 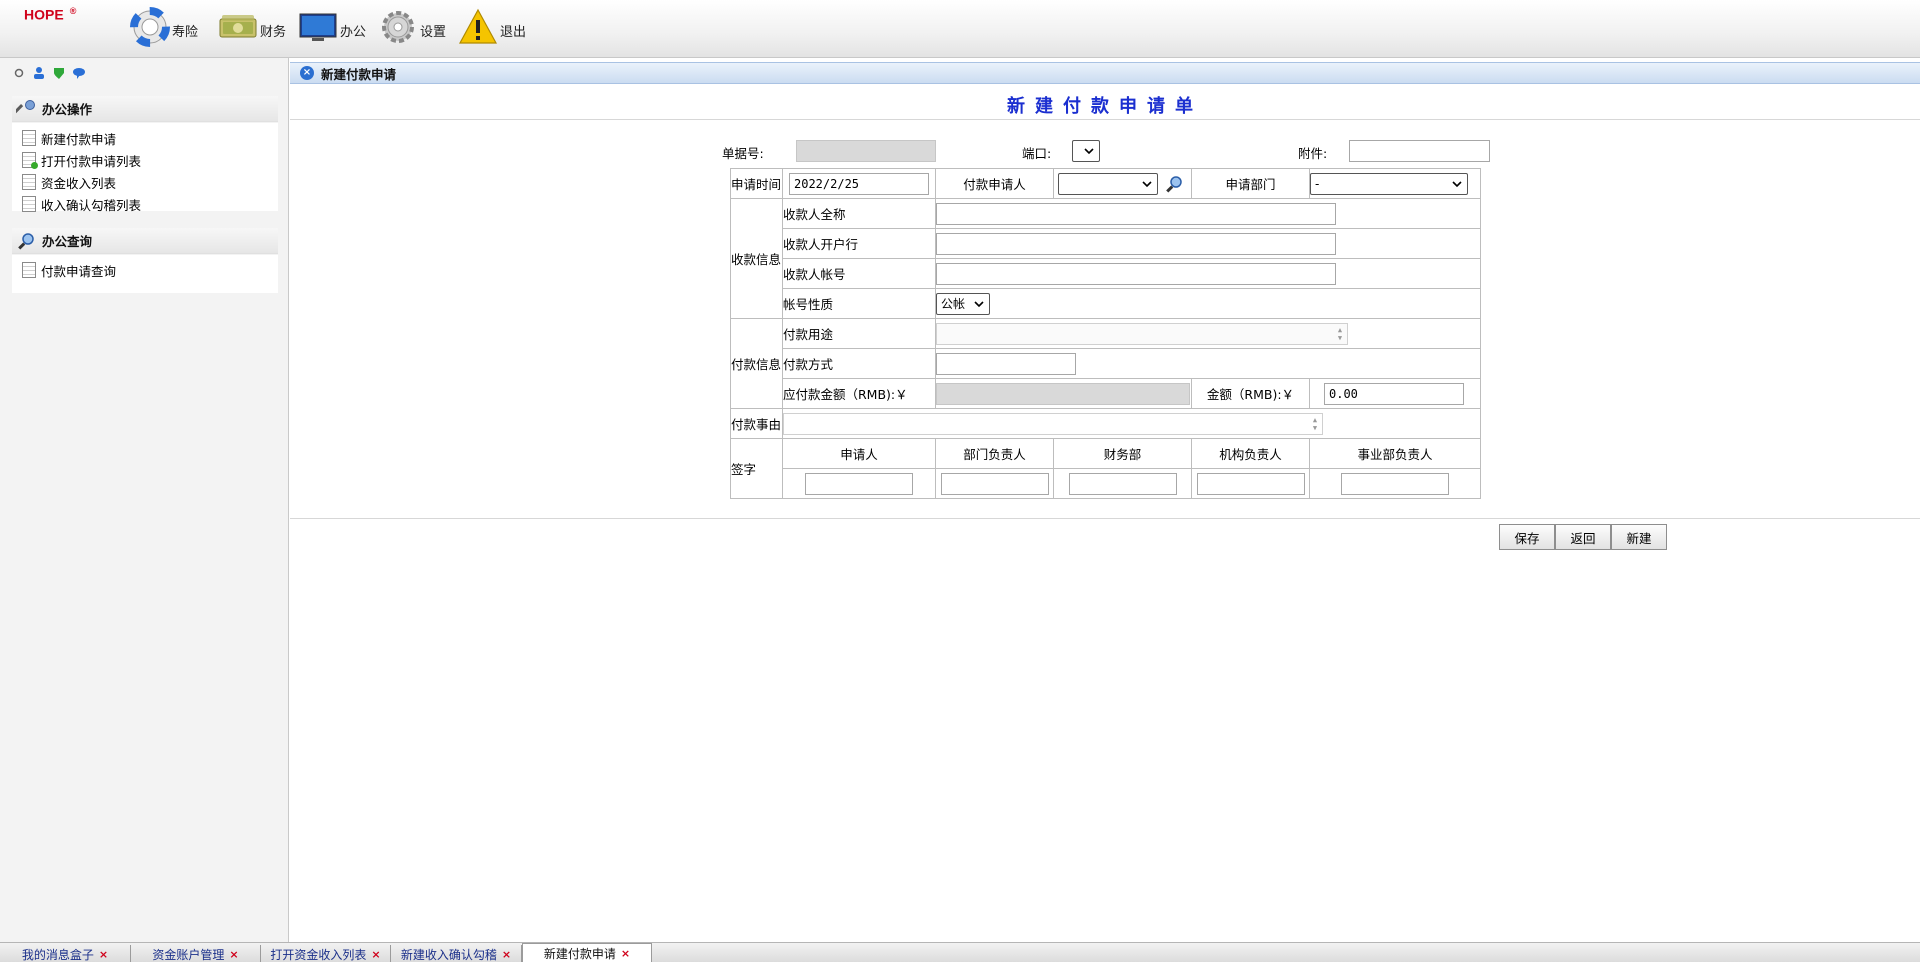 What do you see at coordinates (30, 160) in the screenshot?
I see `document-open-icon` at bounding box center [30, 160].